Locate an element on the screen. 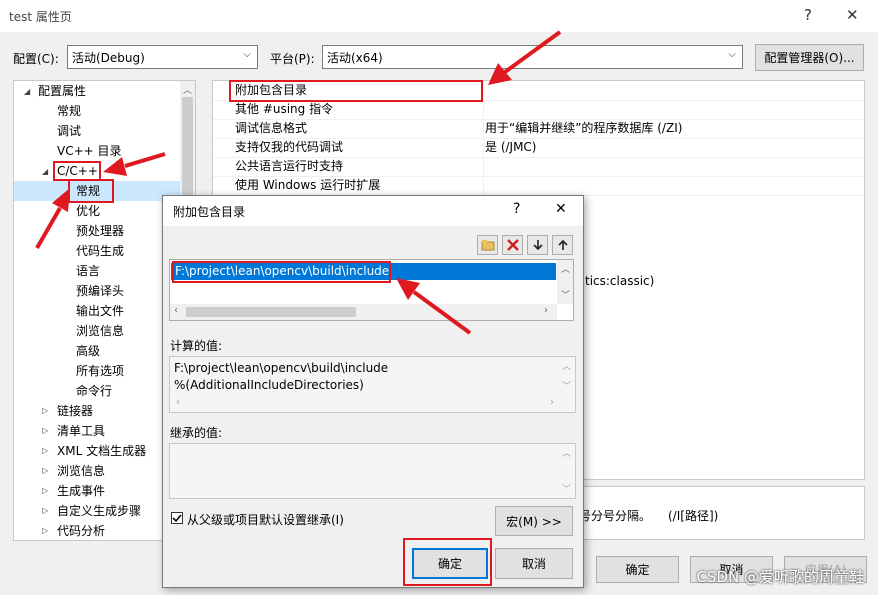 This screenshot has height=595, width=878. property-name: 公共语言运行时支持 is located at coordinates (289, 166).